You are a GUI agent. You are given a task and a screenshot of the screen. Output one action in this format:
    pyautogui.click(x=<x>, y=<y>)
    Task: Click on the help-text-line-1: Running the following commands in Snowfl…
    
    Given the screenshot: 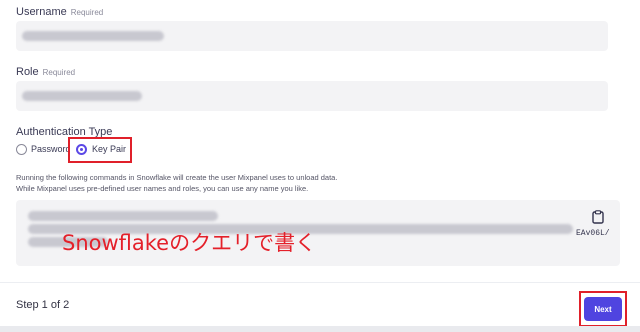 What is the action you would take?
    pyautogui.click(x=177, y=177)
    